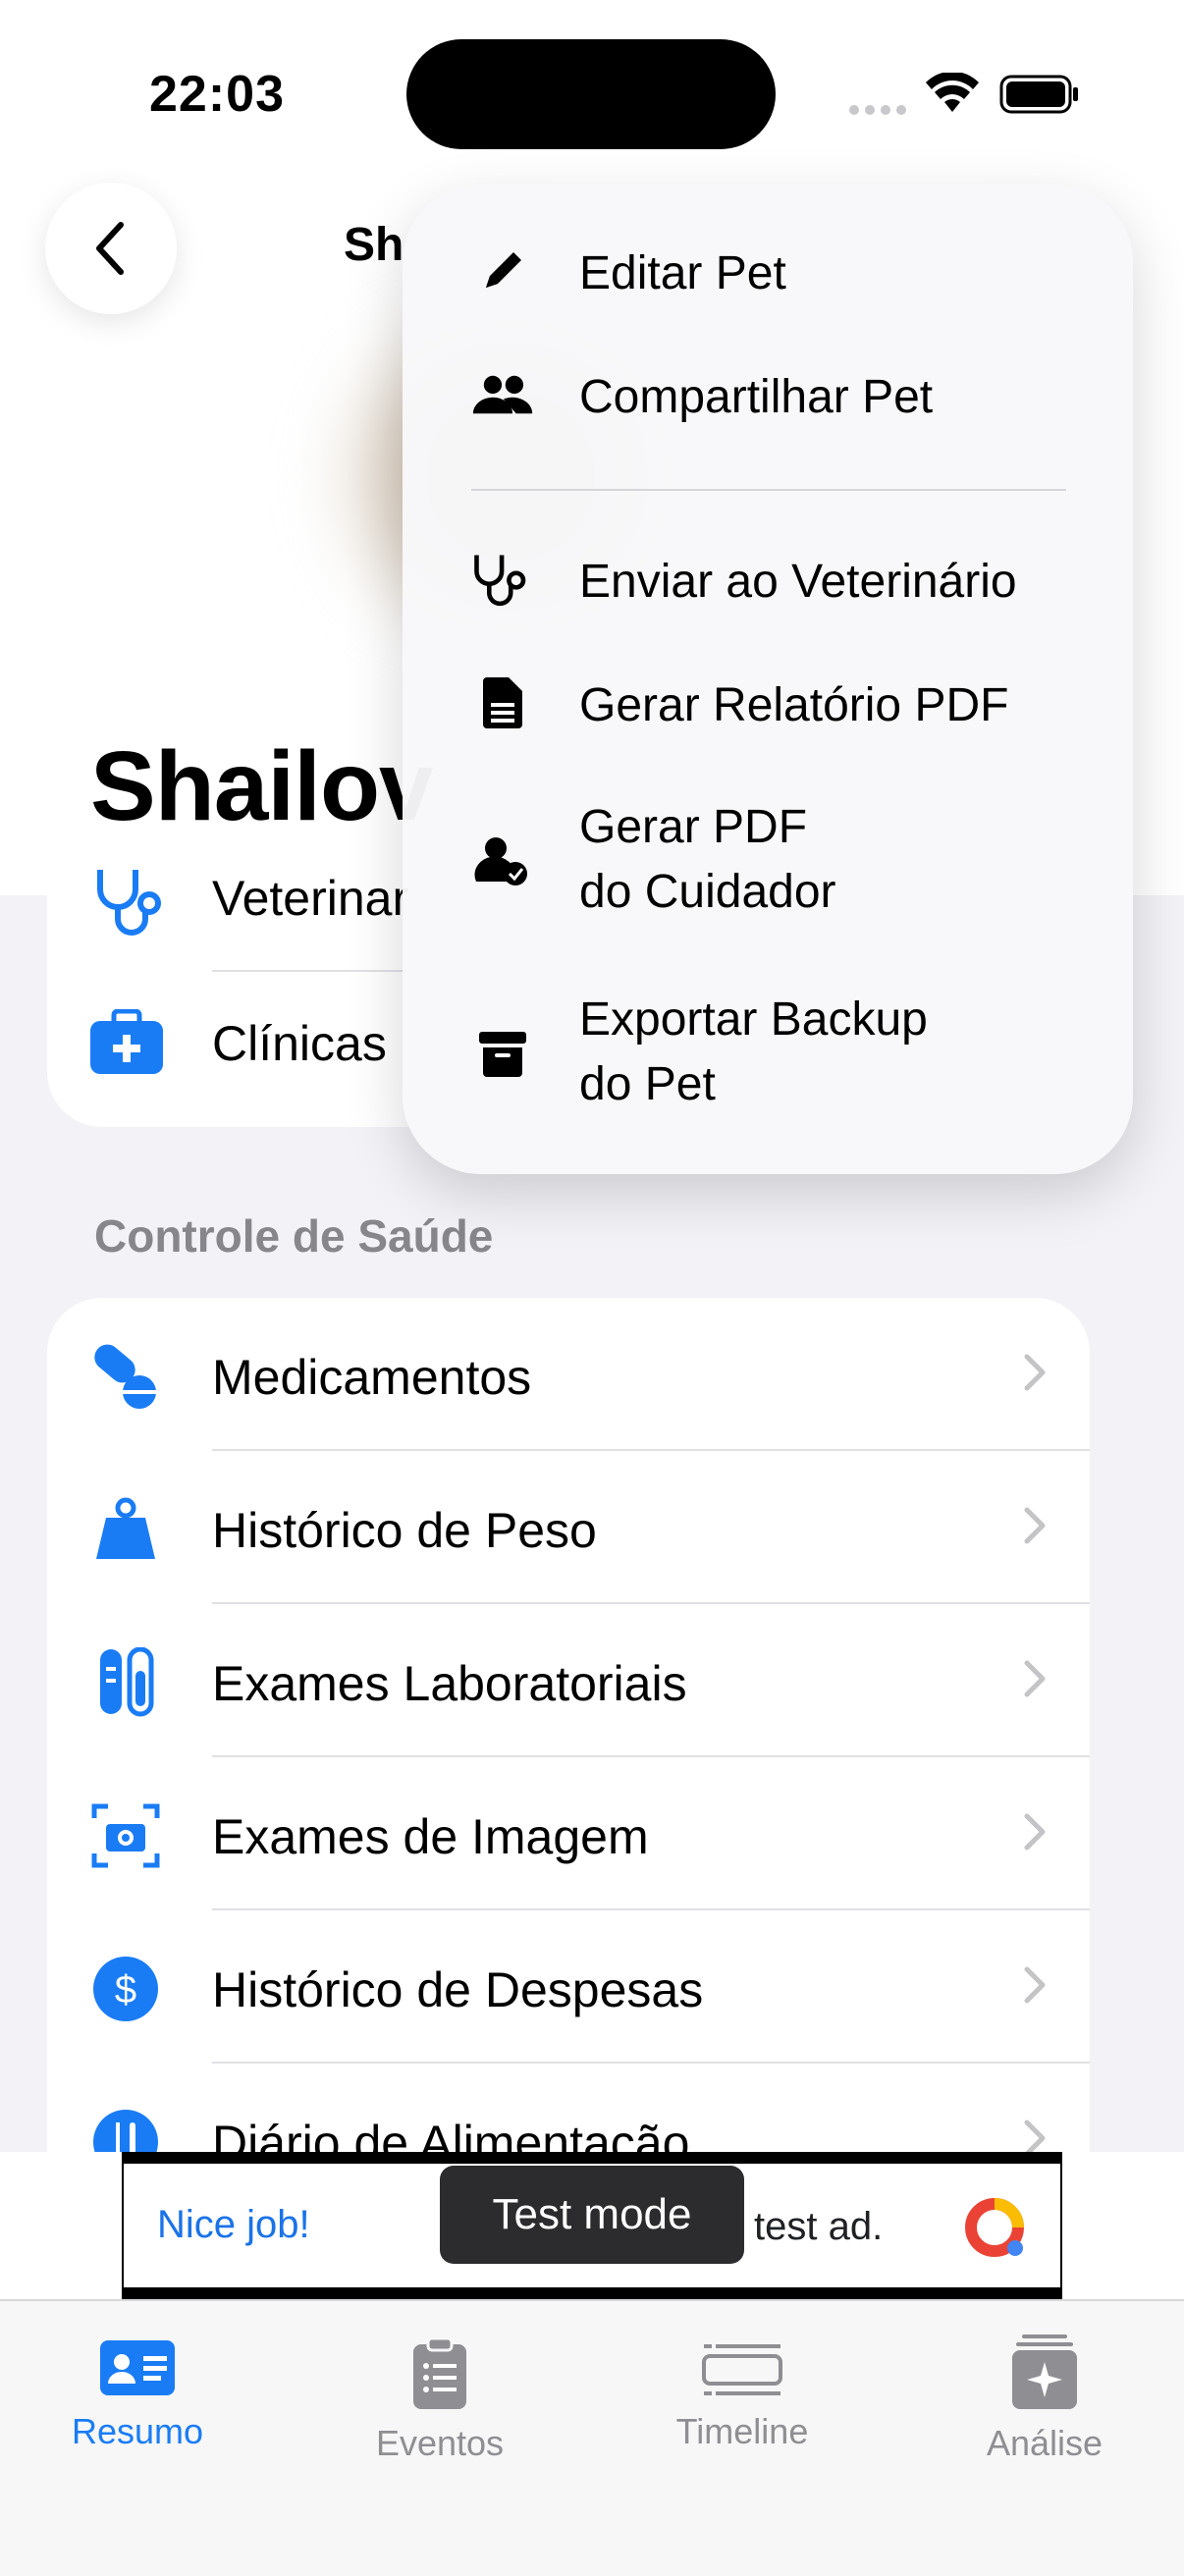  I want to click on menu-item-send-to-vet: Enviar ao Veterinário, so click(768, 582).